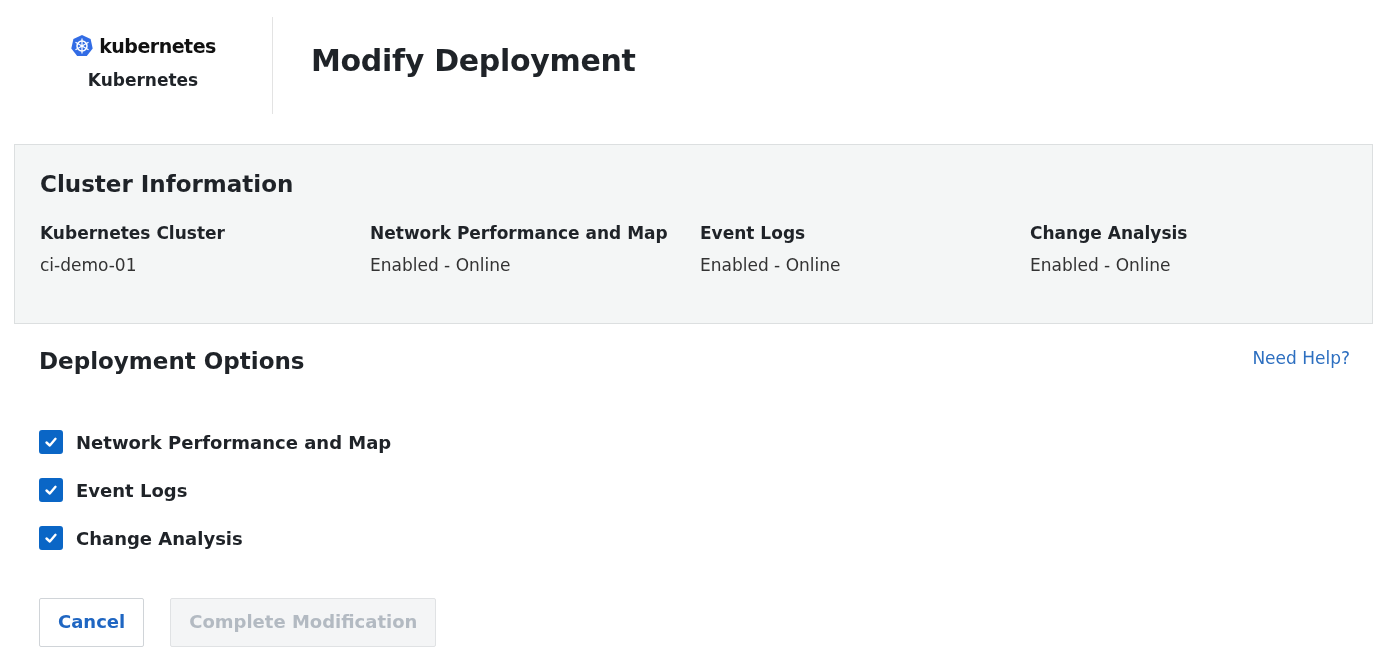  I want to click on field-value: ci-demo-01, so click(89, 265).